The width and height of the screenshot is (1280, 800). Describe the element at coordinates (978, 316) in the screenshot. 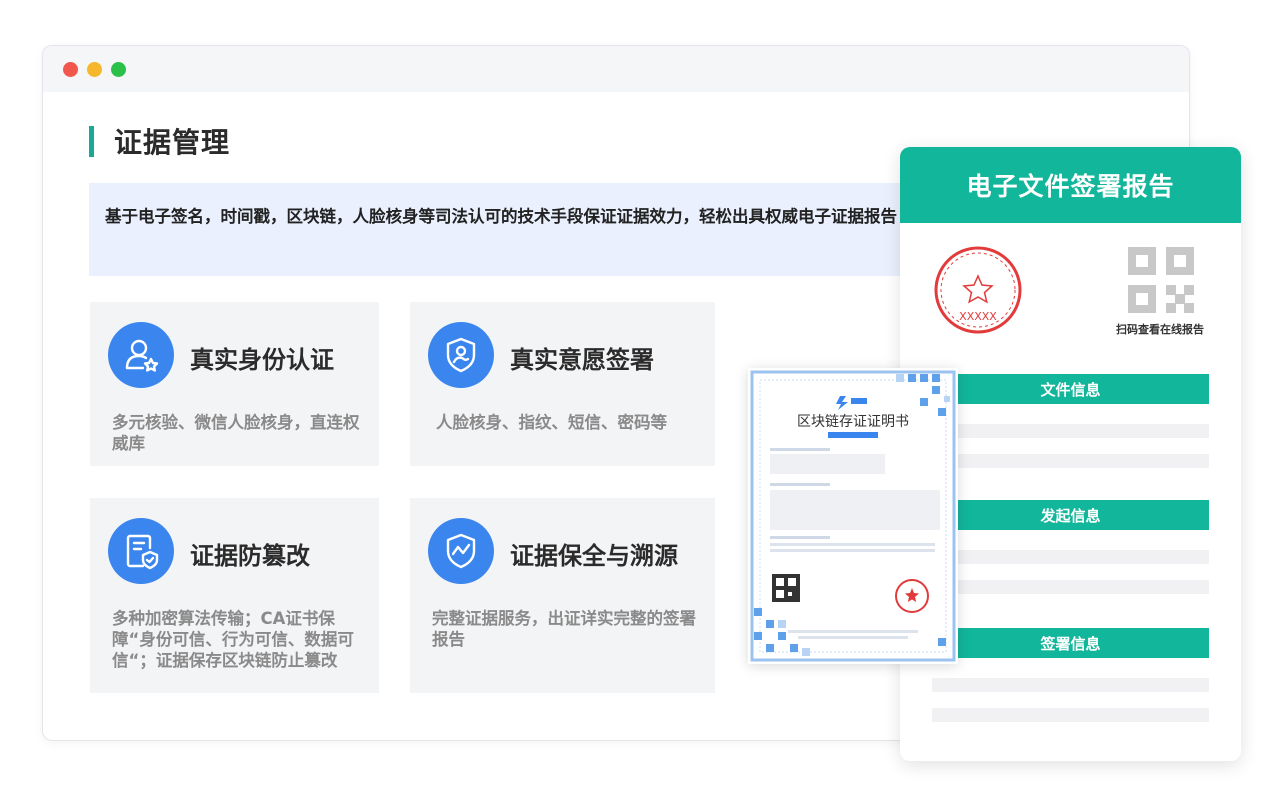

I see `seal-text: XXXXX` at that location.